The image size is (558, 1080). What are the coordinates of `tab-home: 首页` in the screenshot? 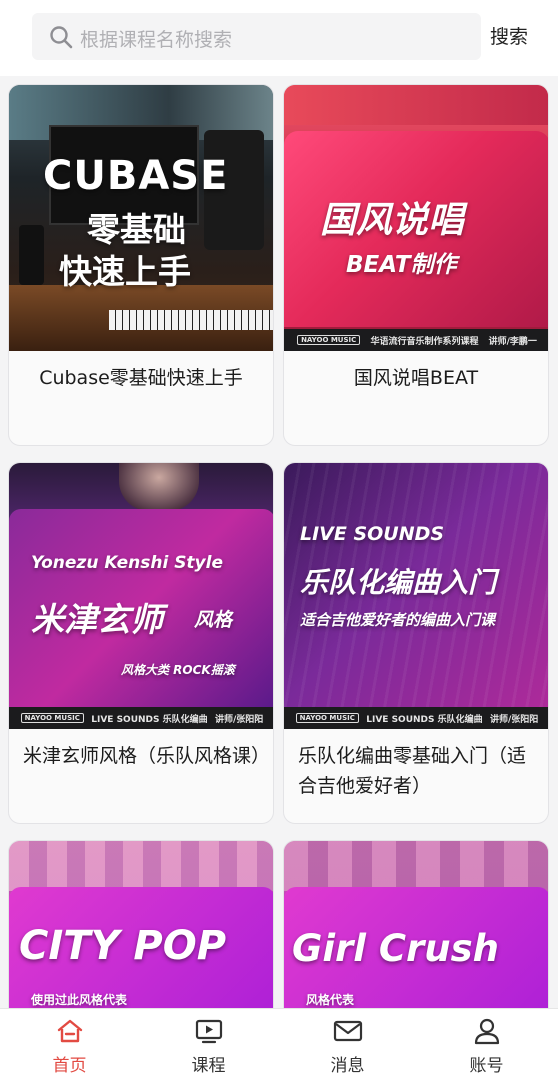 It's located at (69, 1044).